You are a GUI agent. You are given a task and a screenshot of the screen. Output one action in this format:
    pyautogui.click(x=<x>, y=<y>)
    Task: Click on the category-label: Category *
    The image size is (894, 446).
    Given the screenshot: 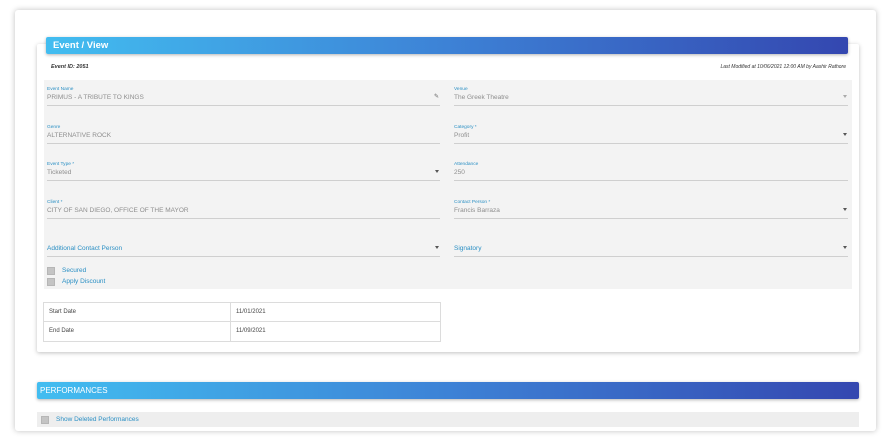 What is the action you would take?
    pyautogui.click(x=465, y=127)
    